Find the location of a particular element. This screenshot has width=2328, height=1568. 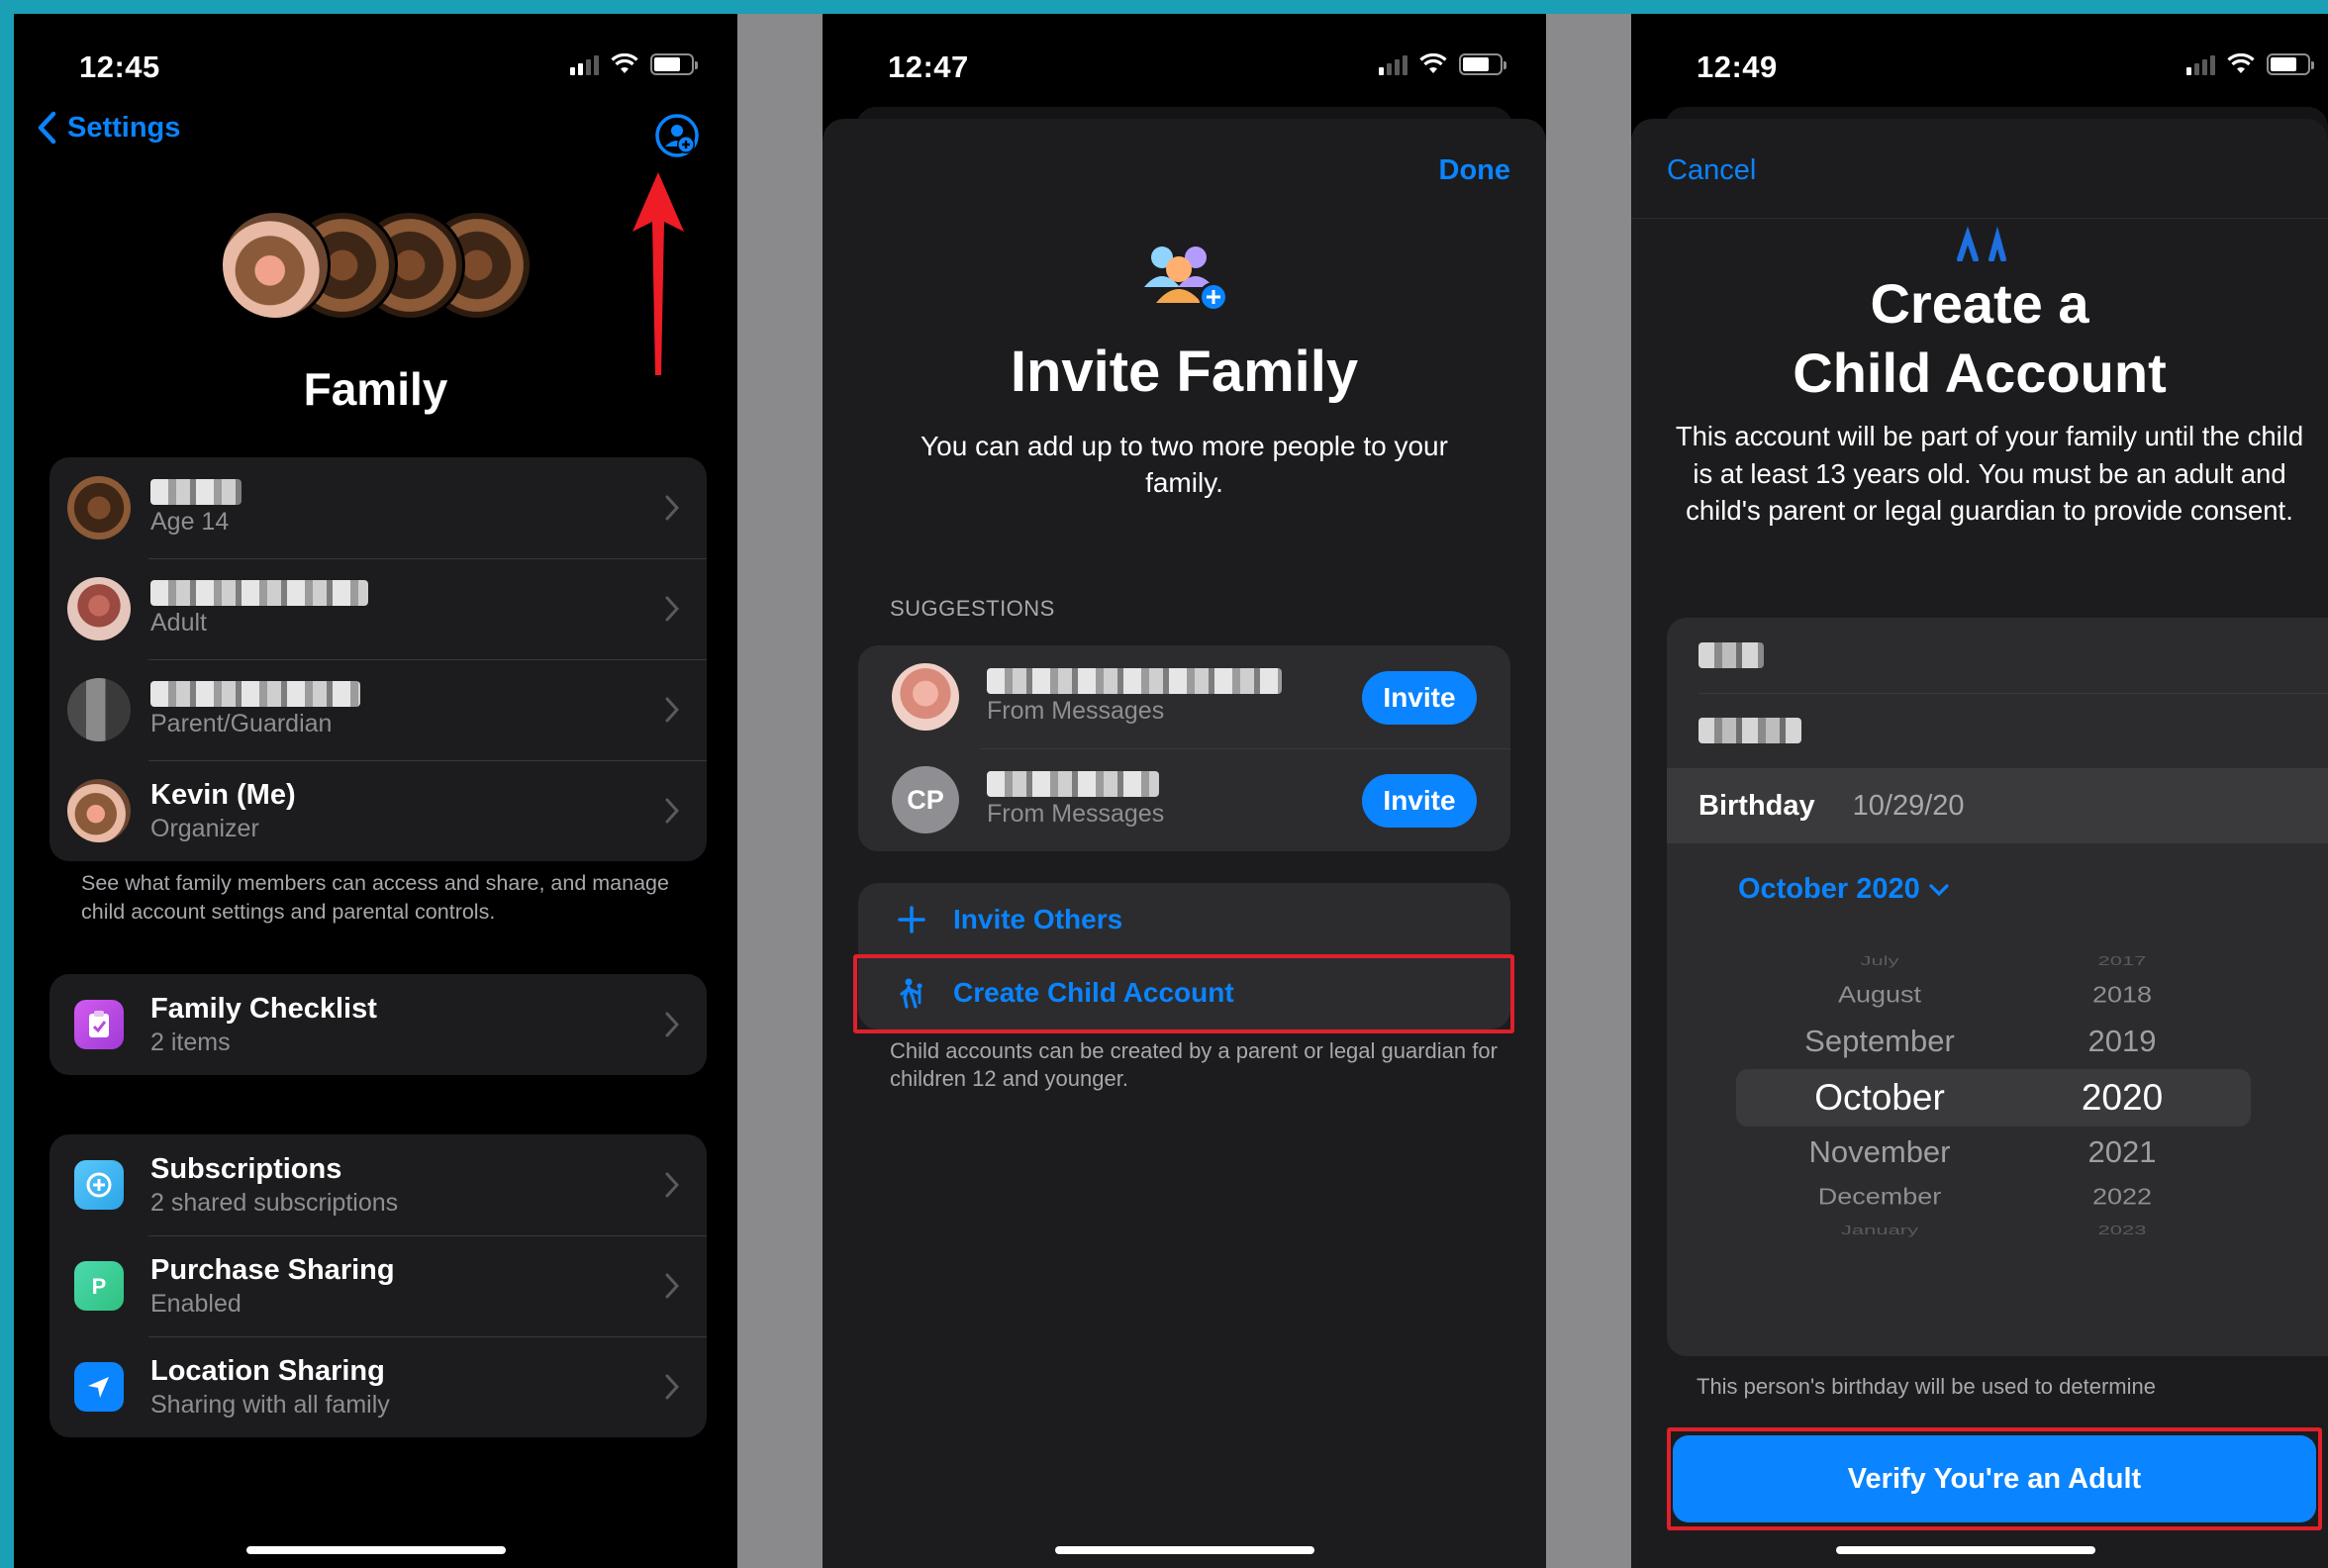

picker-month: October is located at coordinates (1879, 1097).